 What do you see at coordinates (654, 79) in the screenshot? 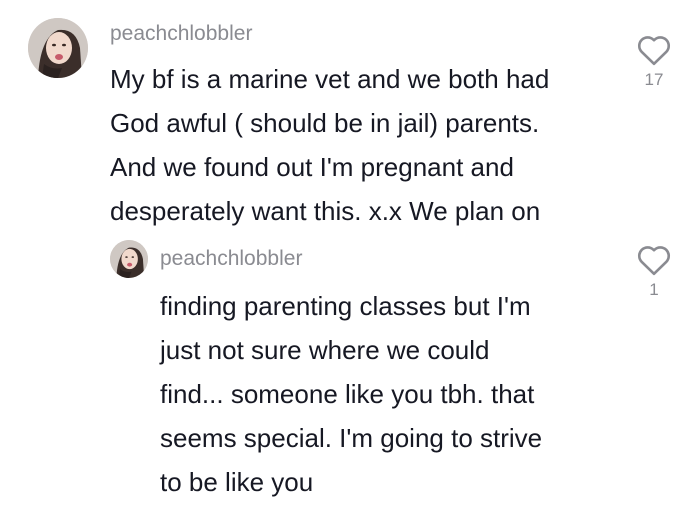
I see `like-count: 17` at bounding box center [654, 79].